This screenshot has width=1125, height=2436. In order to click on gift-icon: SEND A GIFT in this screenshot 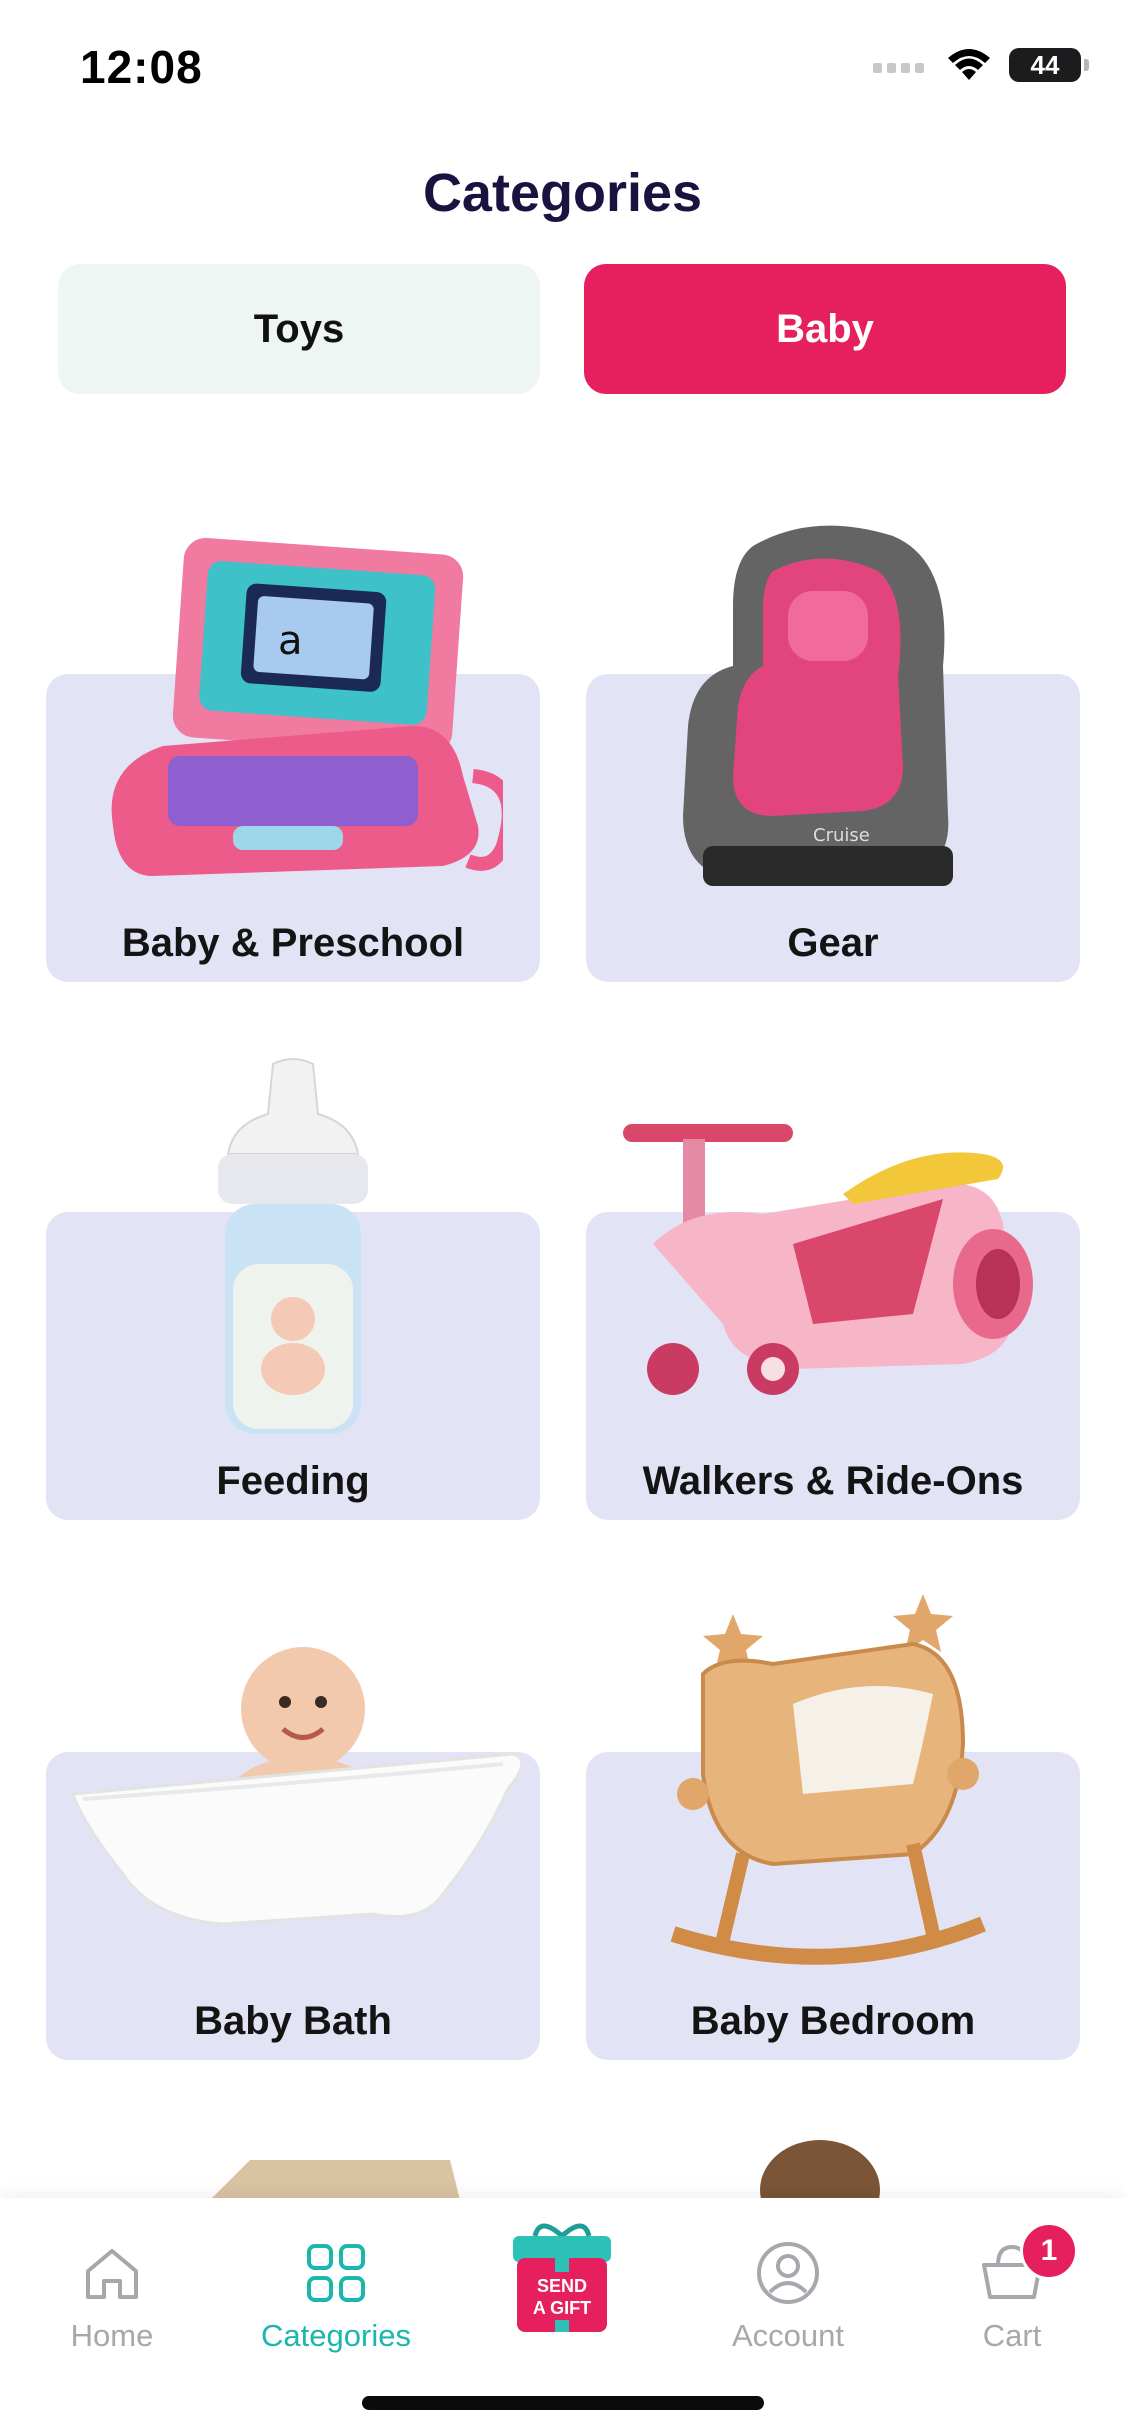, I will do `click(562, 2277)`.